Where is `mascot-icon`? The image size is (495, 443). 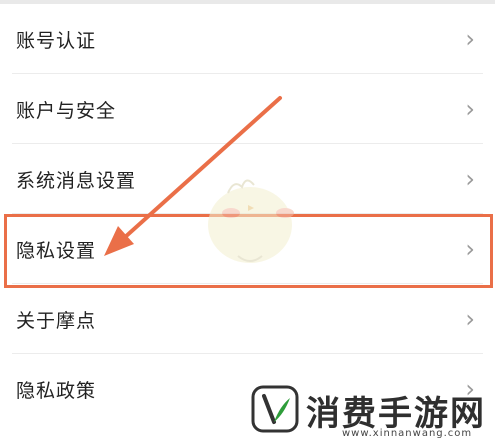 mascot-icon is located at coordinates (251, 221).